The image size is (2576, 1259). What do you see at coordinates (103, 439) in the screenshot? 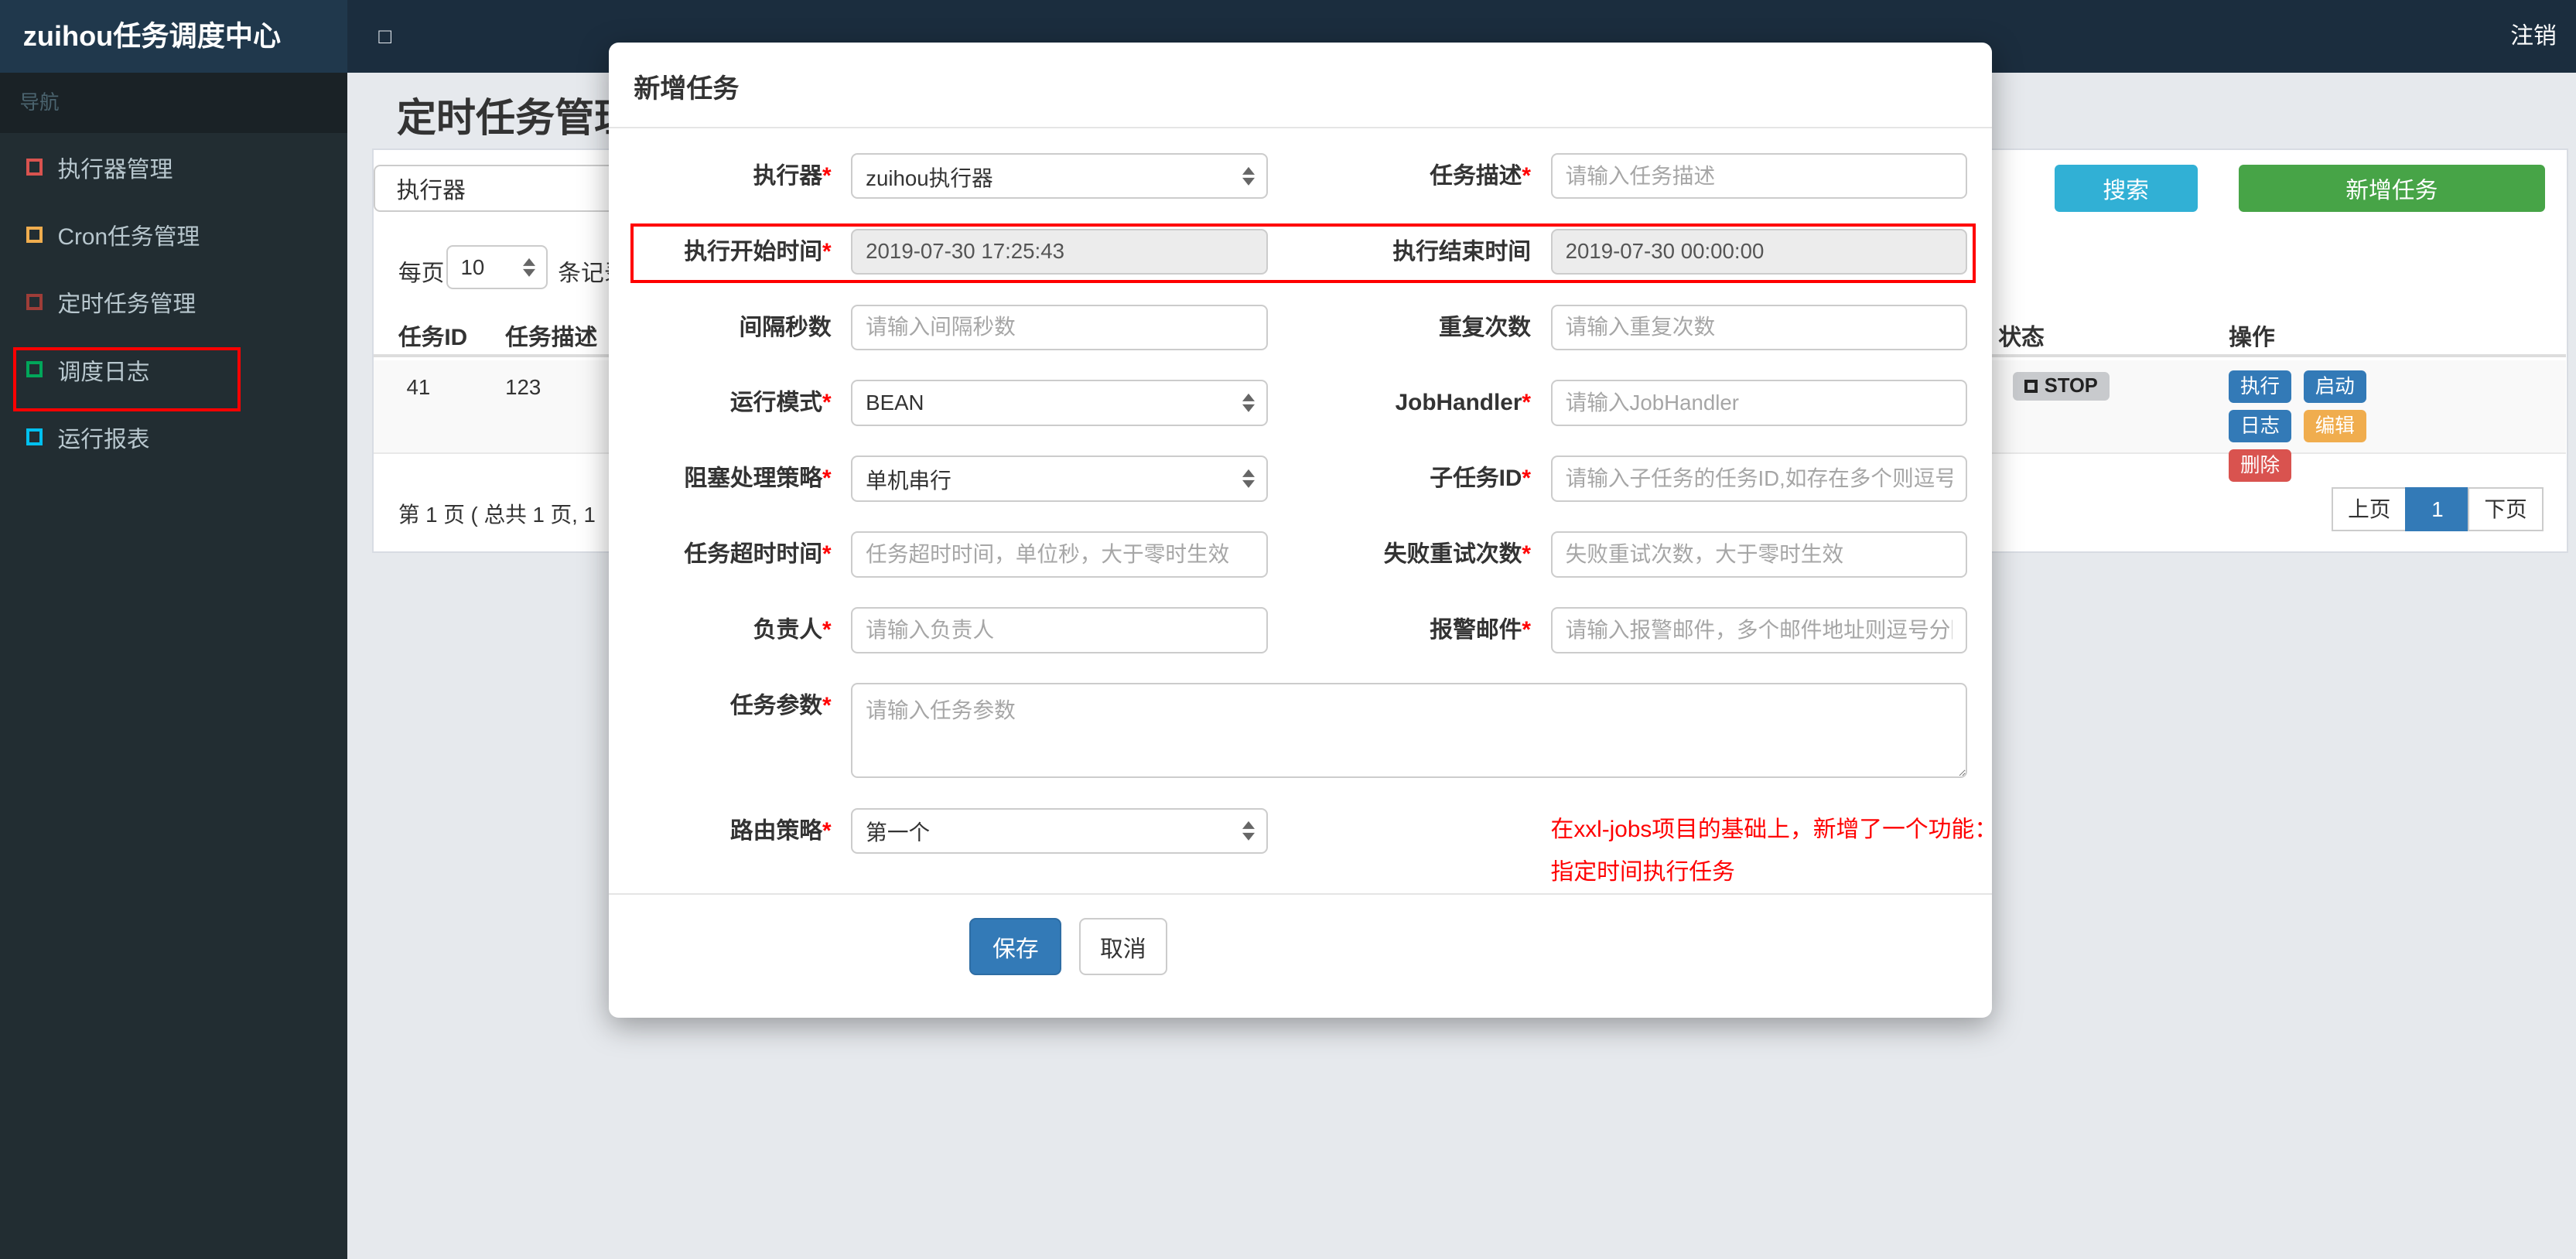
I see `sidebar-item-label: 运行报表` at bounding box center [103, 439].